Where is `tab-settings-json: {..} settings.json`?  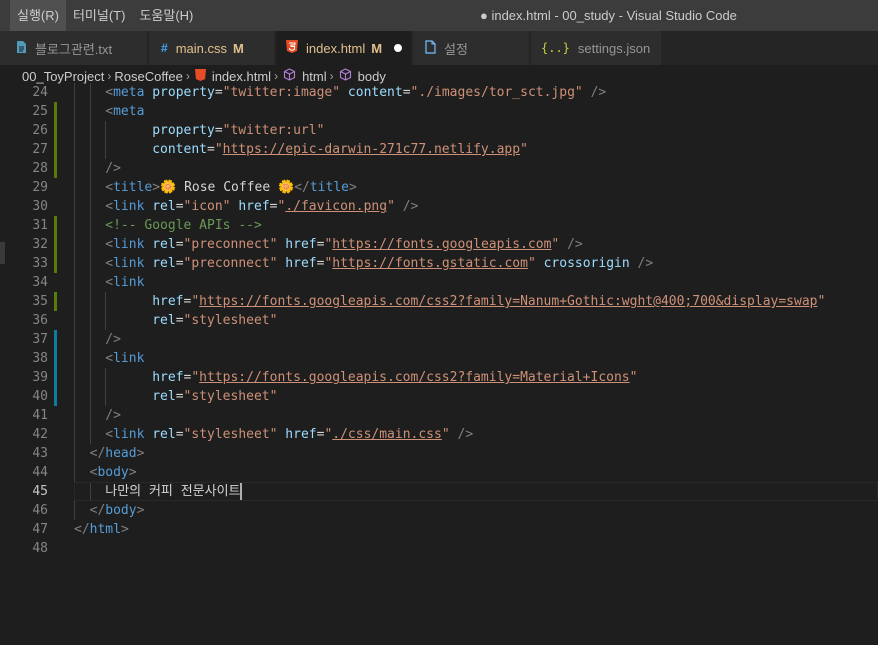 tab-settings-json: {..} settings.json is located at coordinates (596, 48).